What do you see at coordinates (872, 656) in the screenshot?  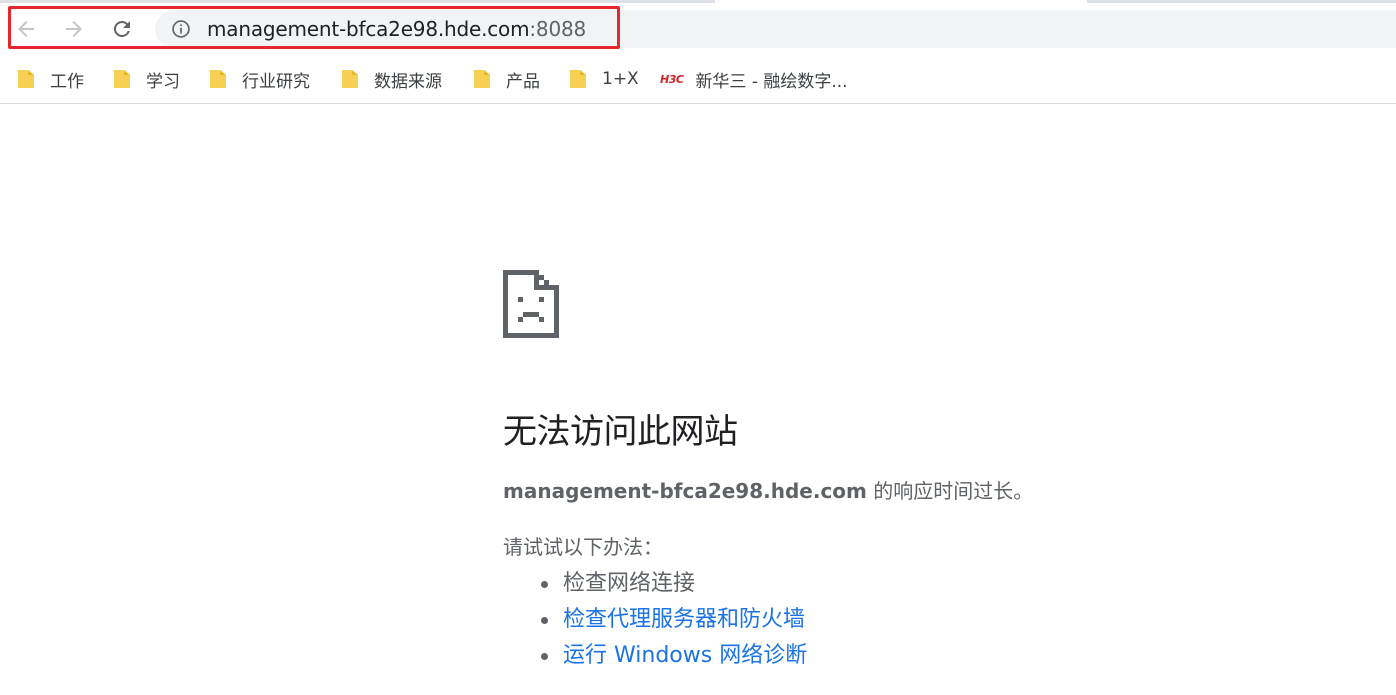 I see `suggestion-item: 运行 Windows 网络诊断` at bounding box center [872, 656].